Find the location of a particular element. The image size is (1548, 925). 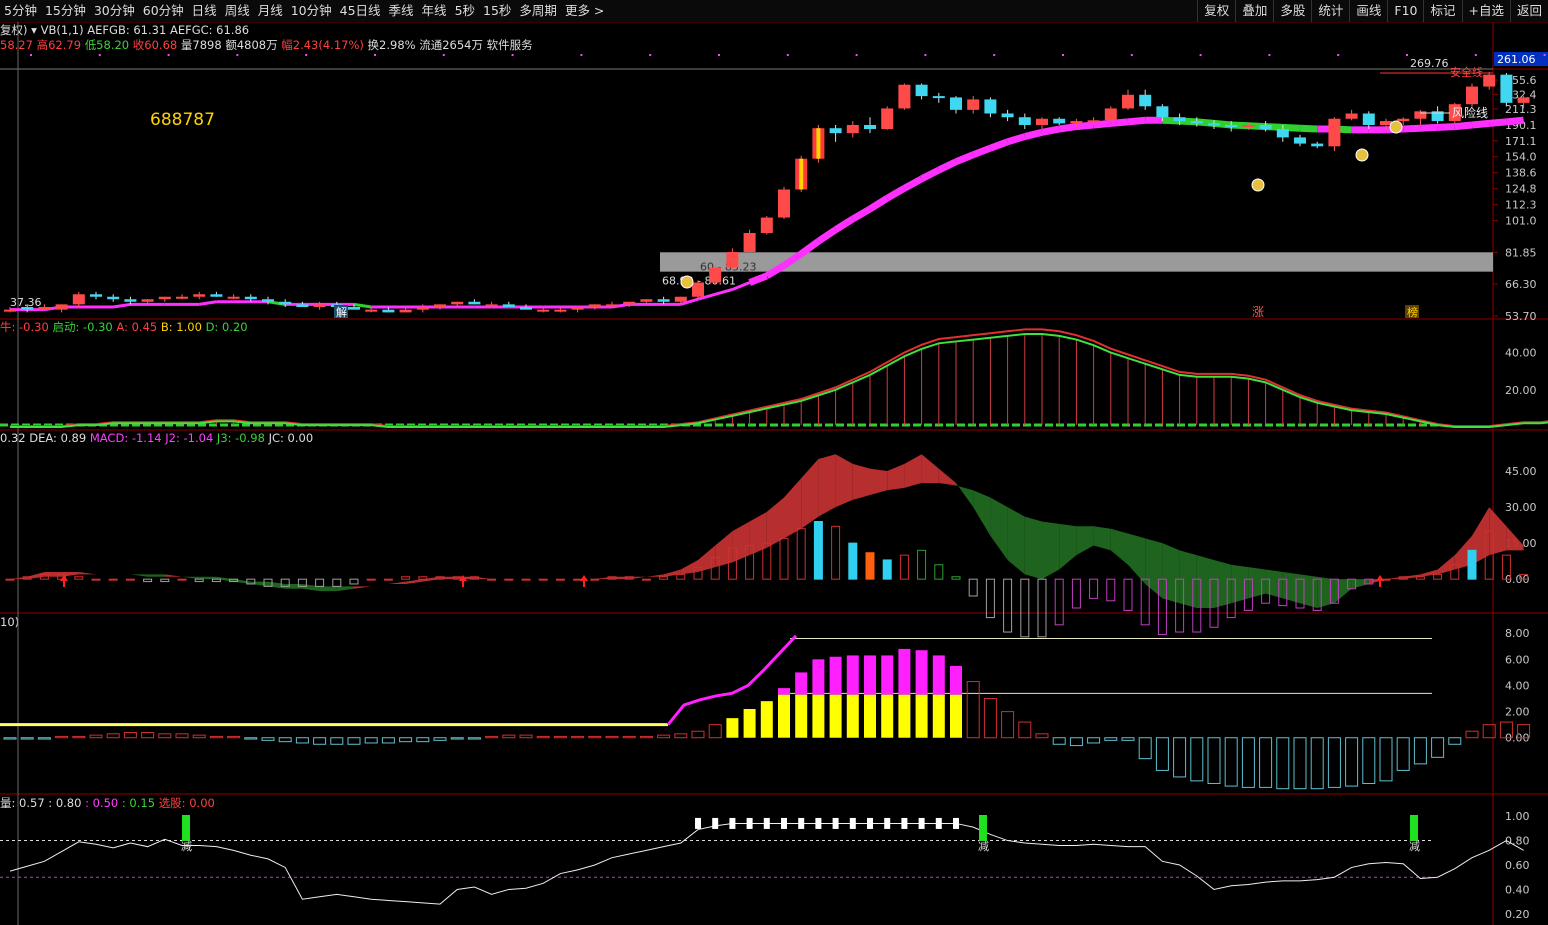

pane4-ytick-0: 8.00 is located at coordinates (1517, 633).